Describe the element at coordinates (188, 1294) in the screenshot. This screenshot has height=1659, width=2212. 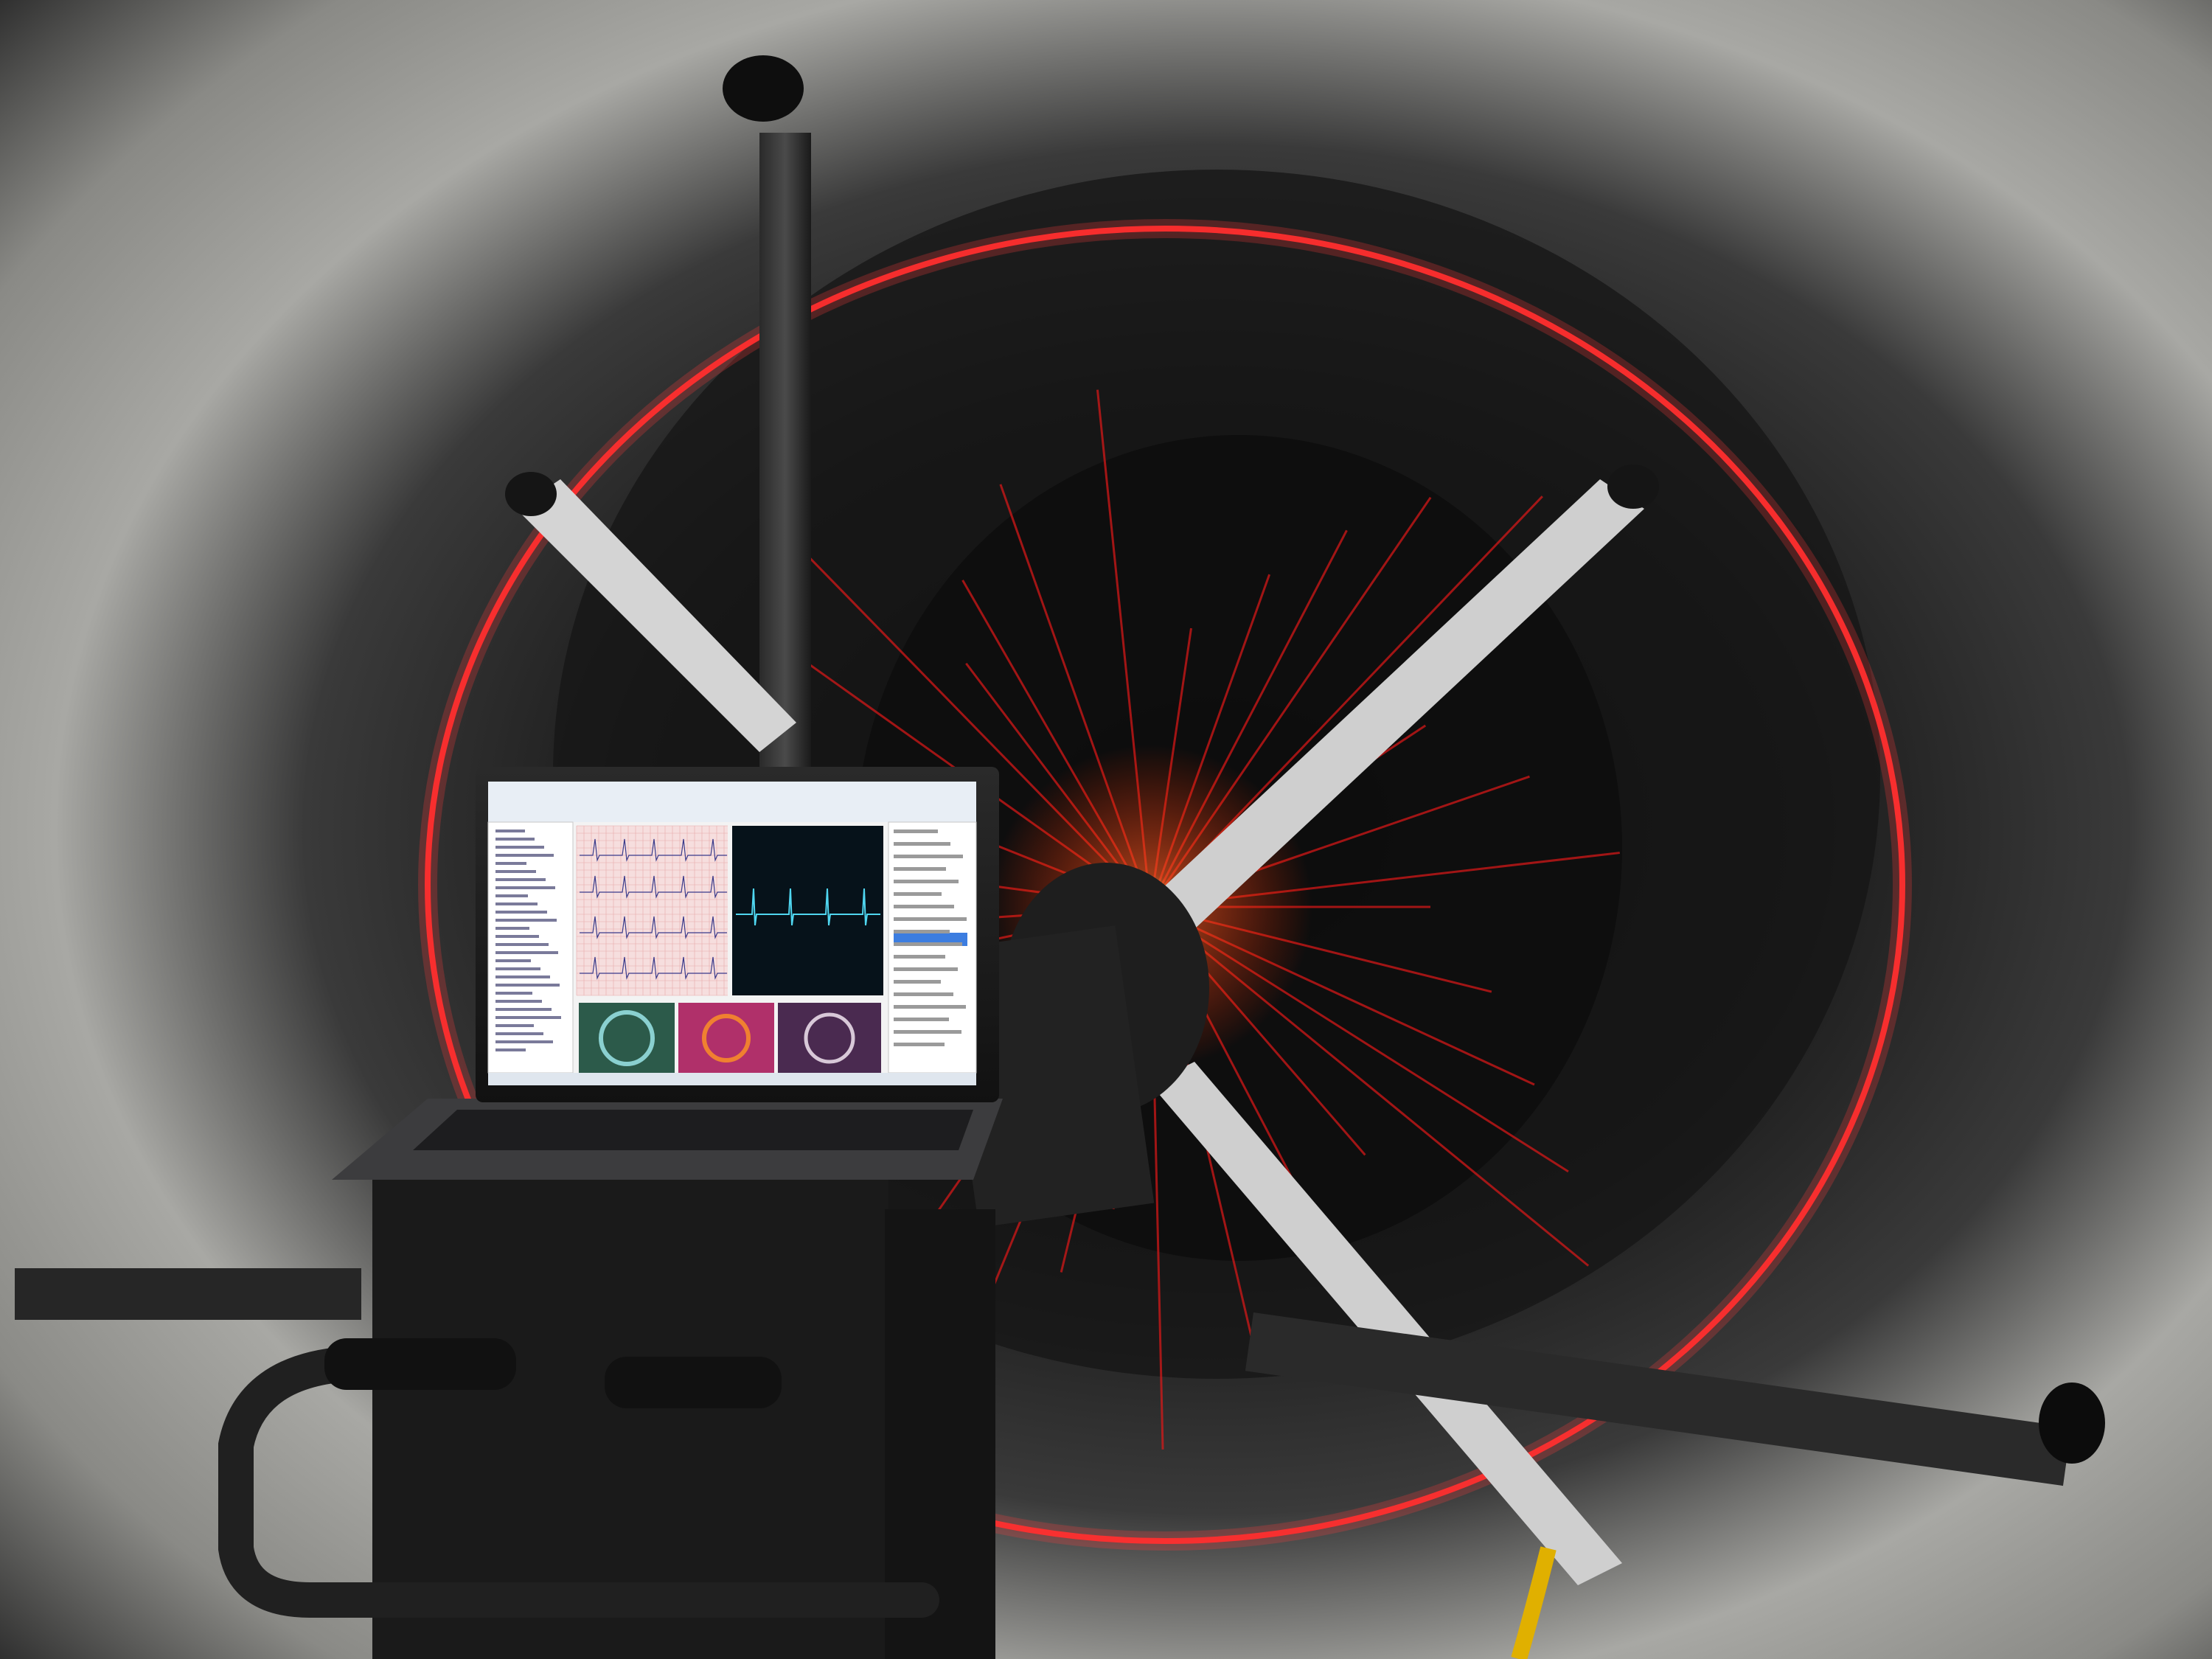
I see `arm-left` at that location.